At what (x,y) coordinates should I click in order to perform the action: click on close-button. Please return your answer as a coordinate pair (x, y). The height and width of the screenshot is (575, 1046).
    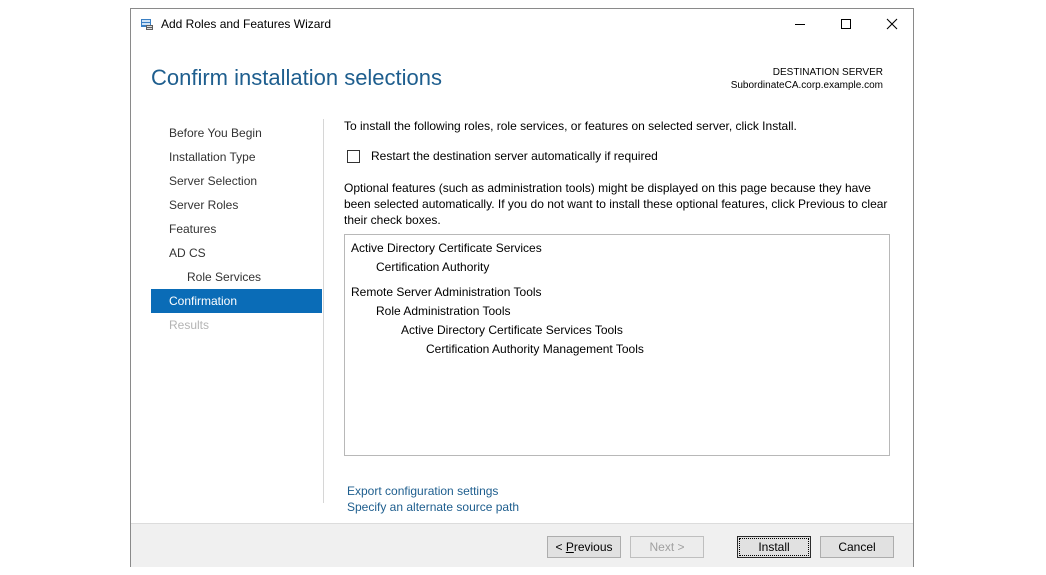
    Looking at the image, I should click on (892, 24).